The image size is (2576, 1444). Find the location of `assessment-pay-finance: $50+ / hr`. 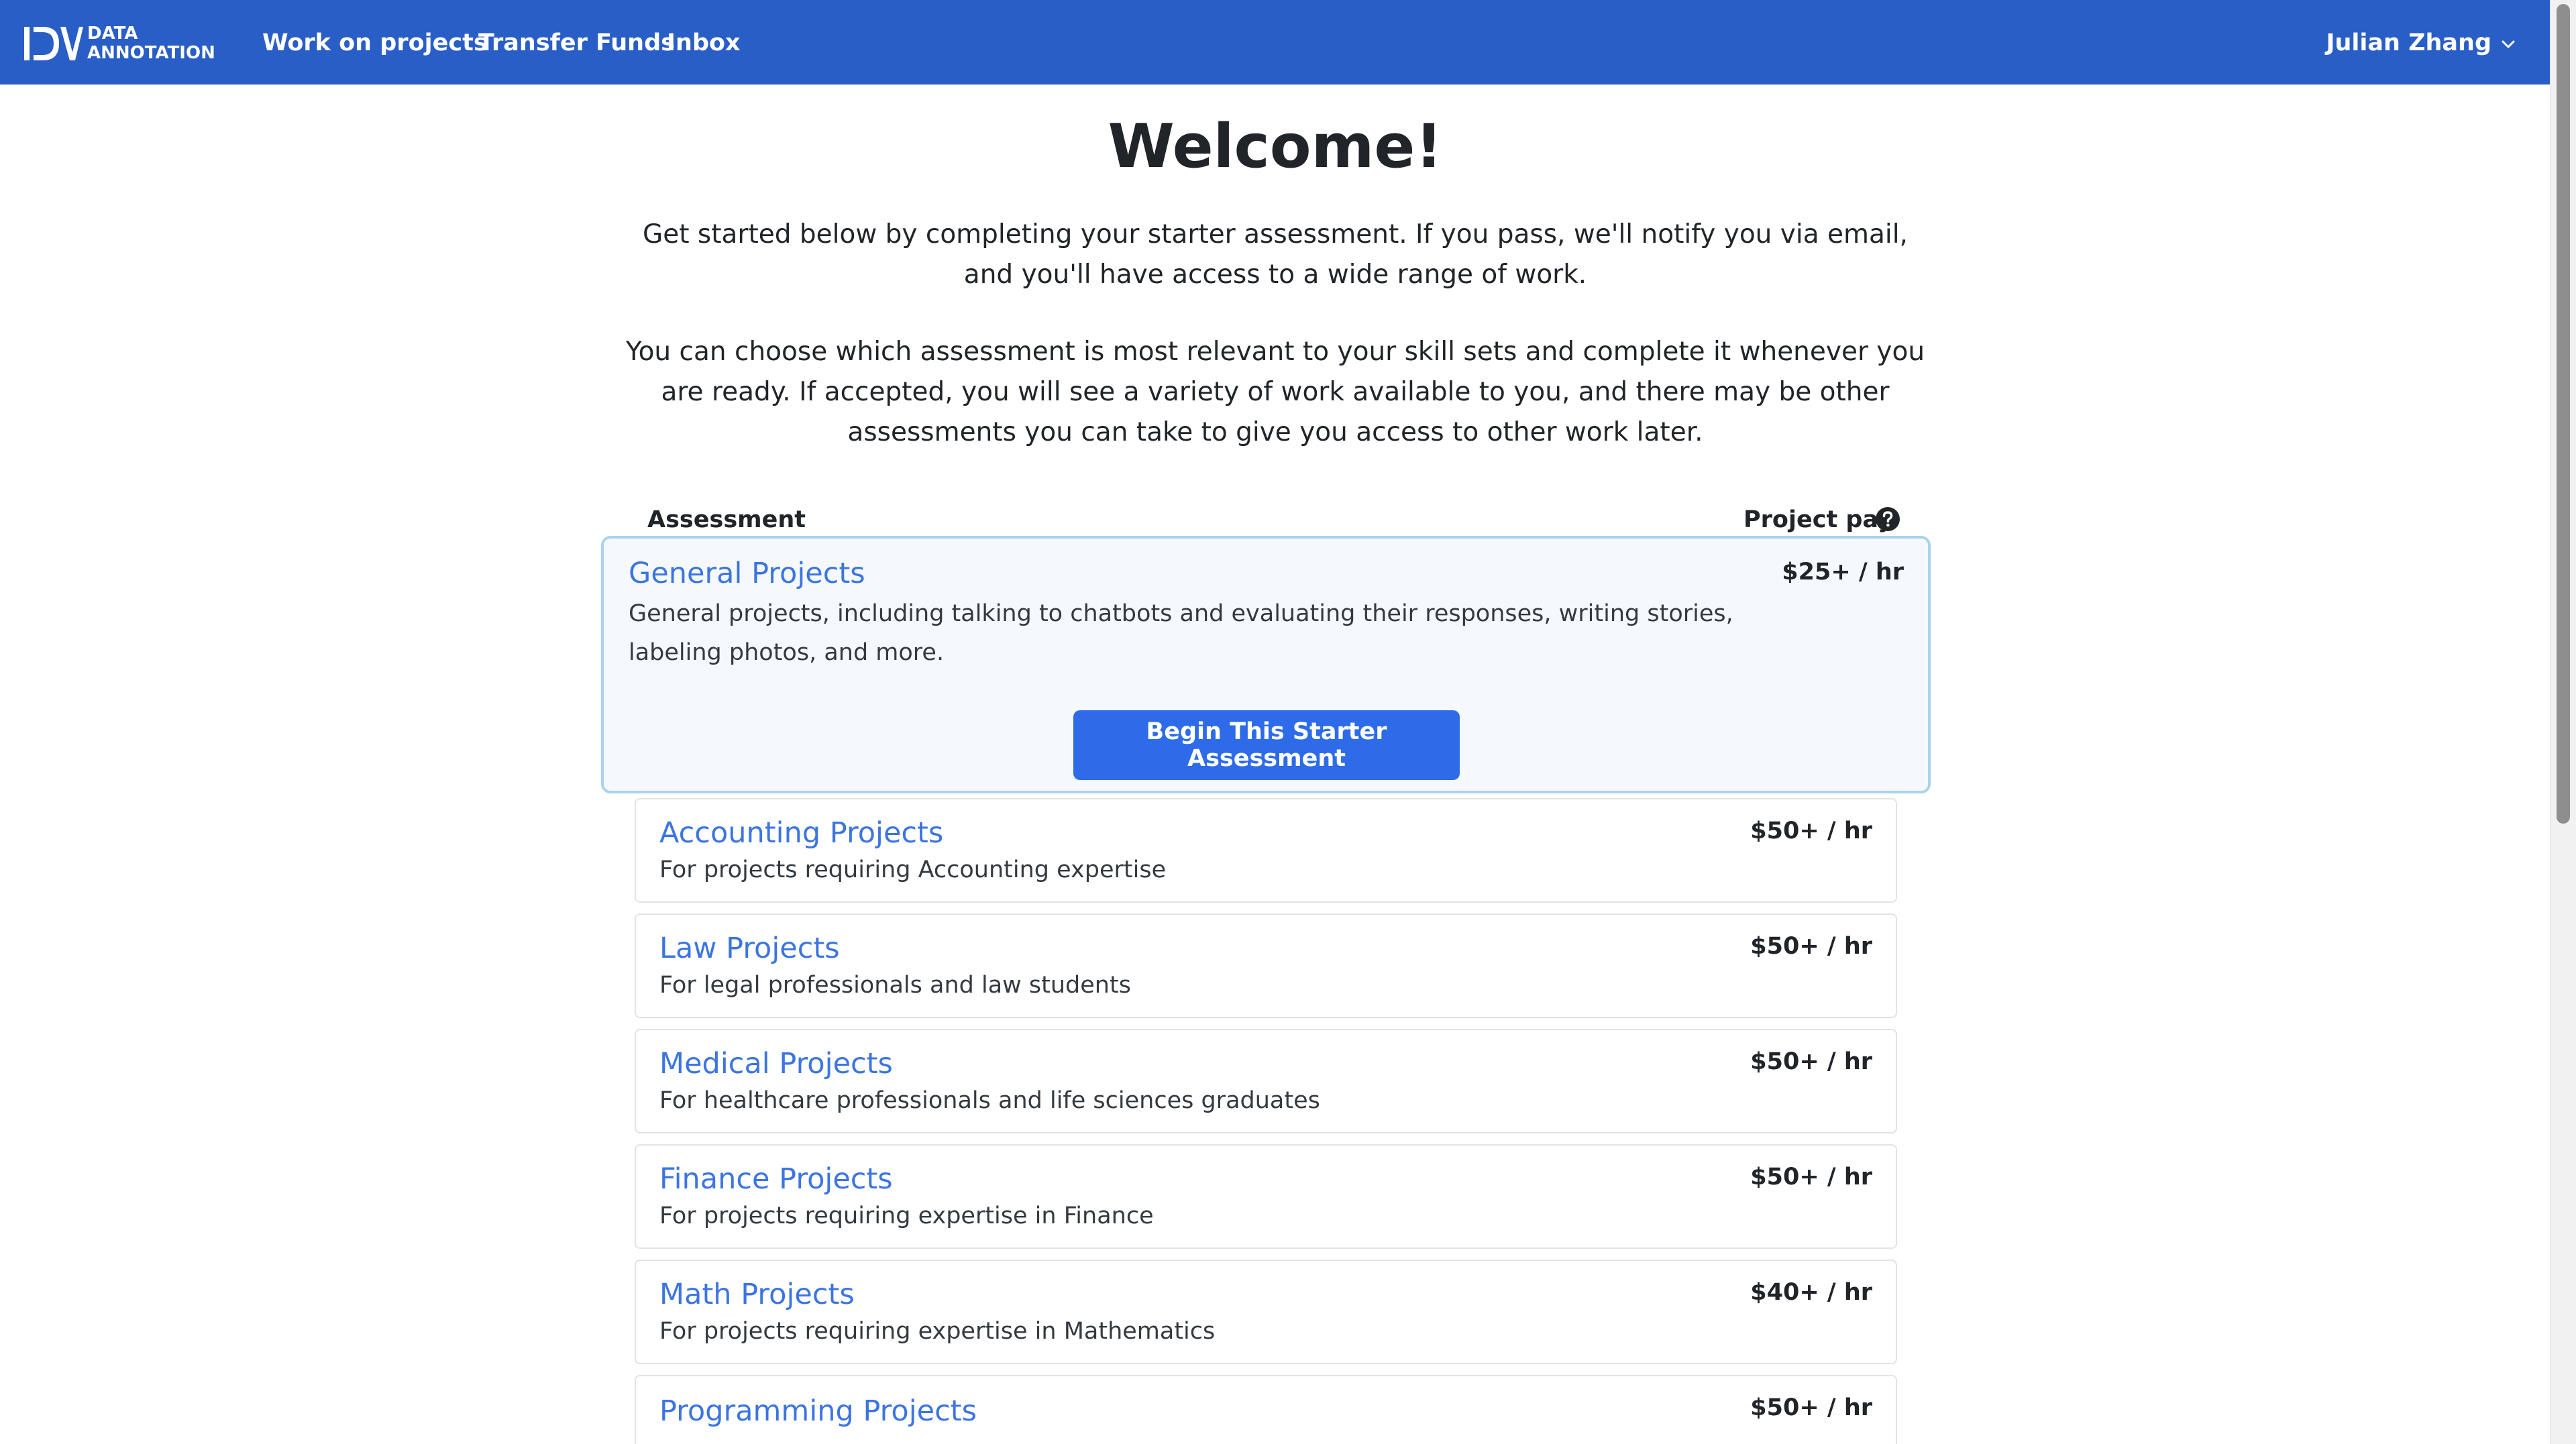

assessment-pay-finance: $50+ / hr is located at coordinates (1811, 1177).